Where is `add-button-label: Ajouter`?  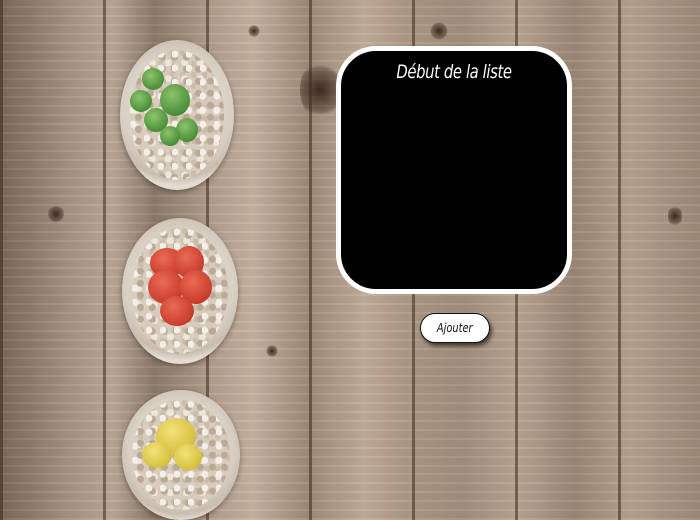 add-button-label: Ajouter is located at coordinates (455, 328).